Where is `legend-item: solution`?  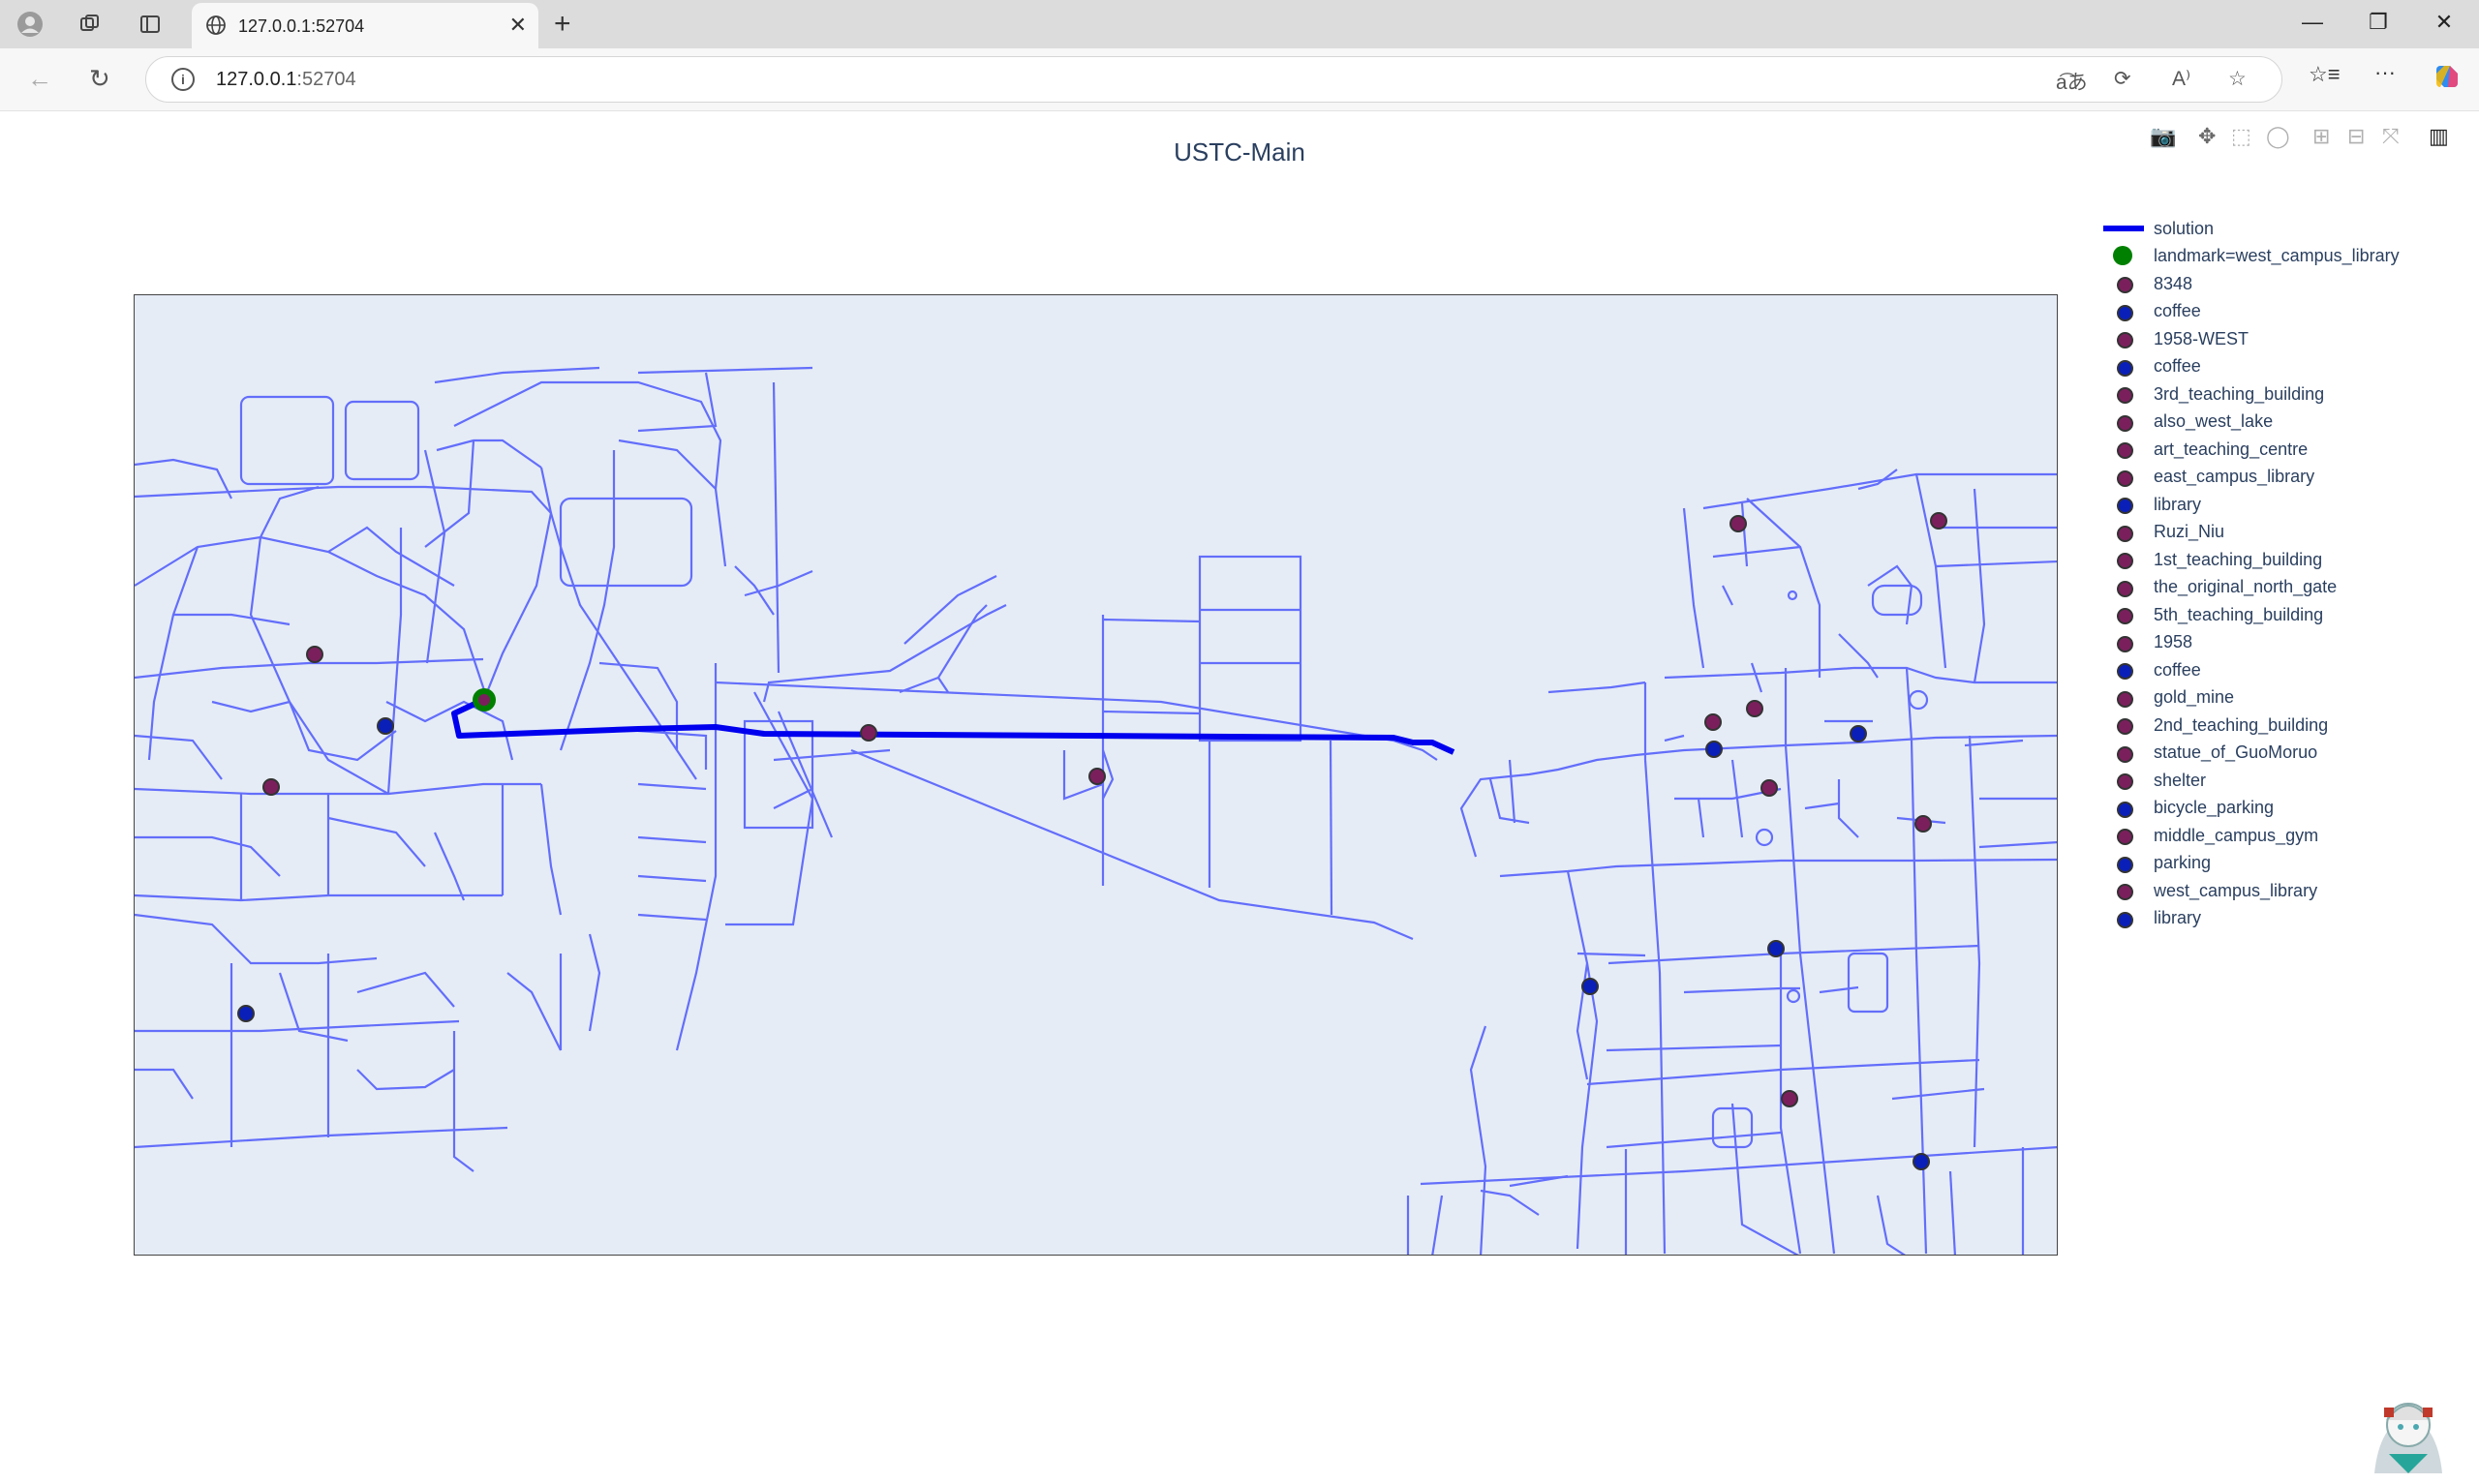 legend-item: solution is located at coordinates (2250, 229).